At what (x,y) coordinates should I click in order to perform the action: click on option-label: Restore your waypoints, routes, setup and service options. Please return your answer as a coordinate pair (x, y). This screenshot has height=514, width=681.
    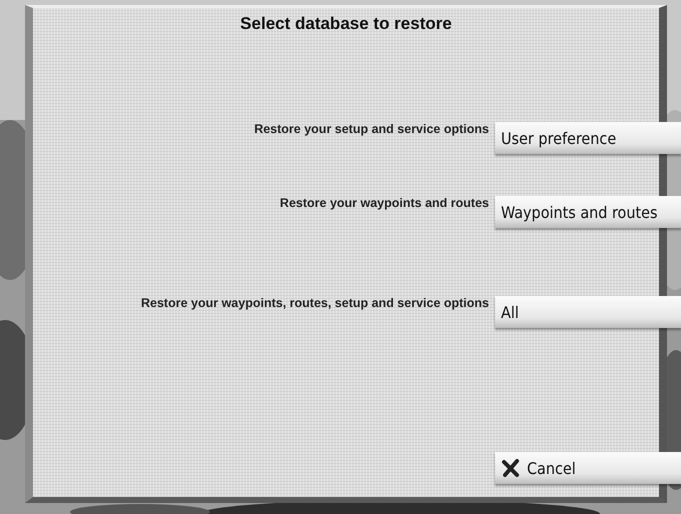
    Looking at the image, I should click on (314, 303).